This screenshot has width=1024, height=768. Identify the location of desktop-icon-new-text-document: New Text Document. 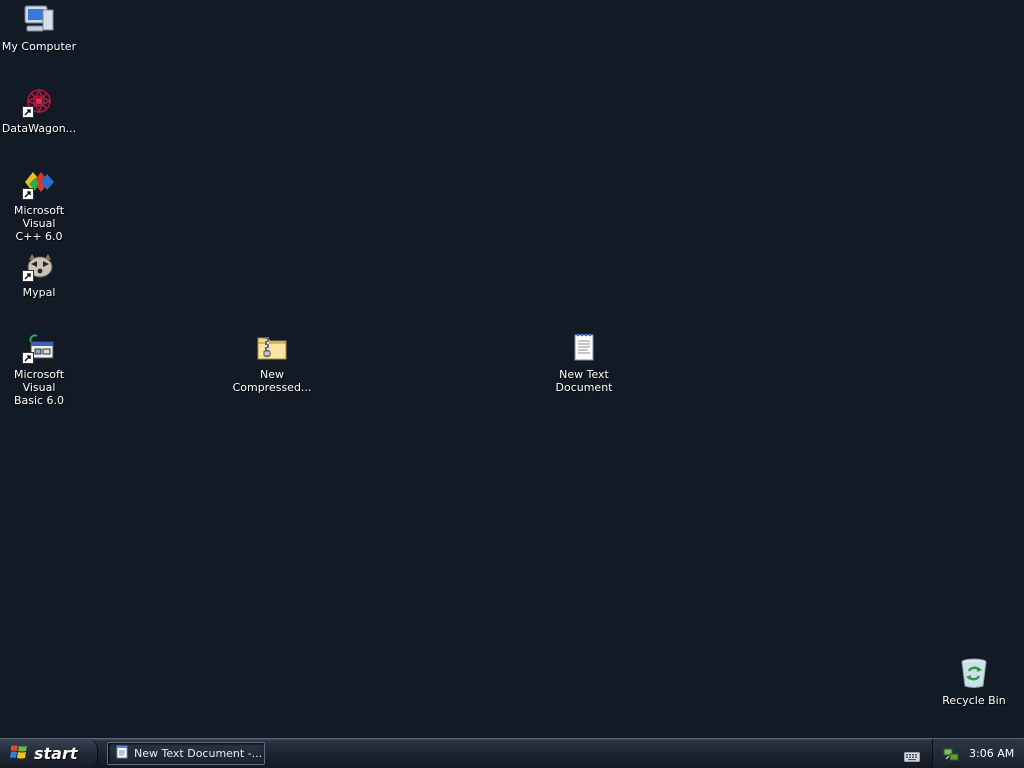
(584, 362).